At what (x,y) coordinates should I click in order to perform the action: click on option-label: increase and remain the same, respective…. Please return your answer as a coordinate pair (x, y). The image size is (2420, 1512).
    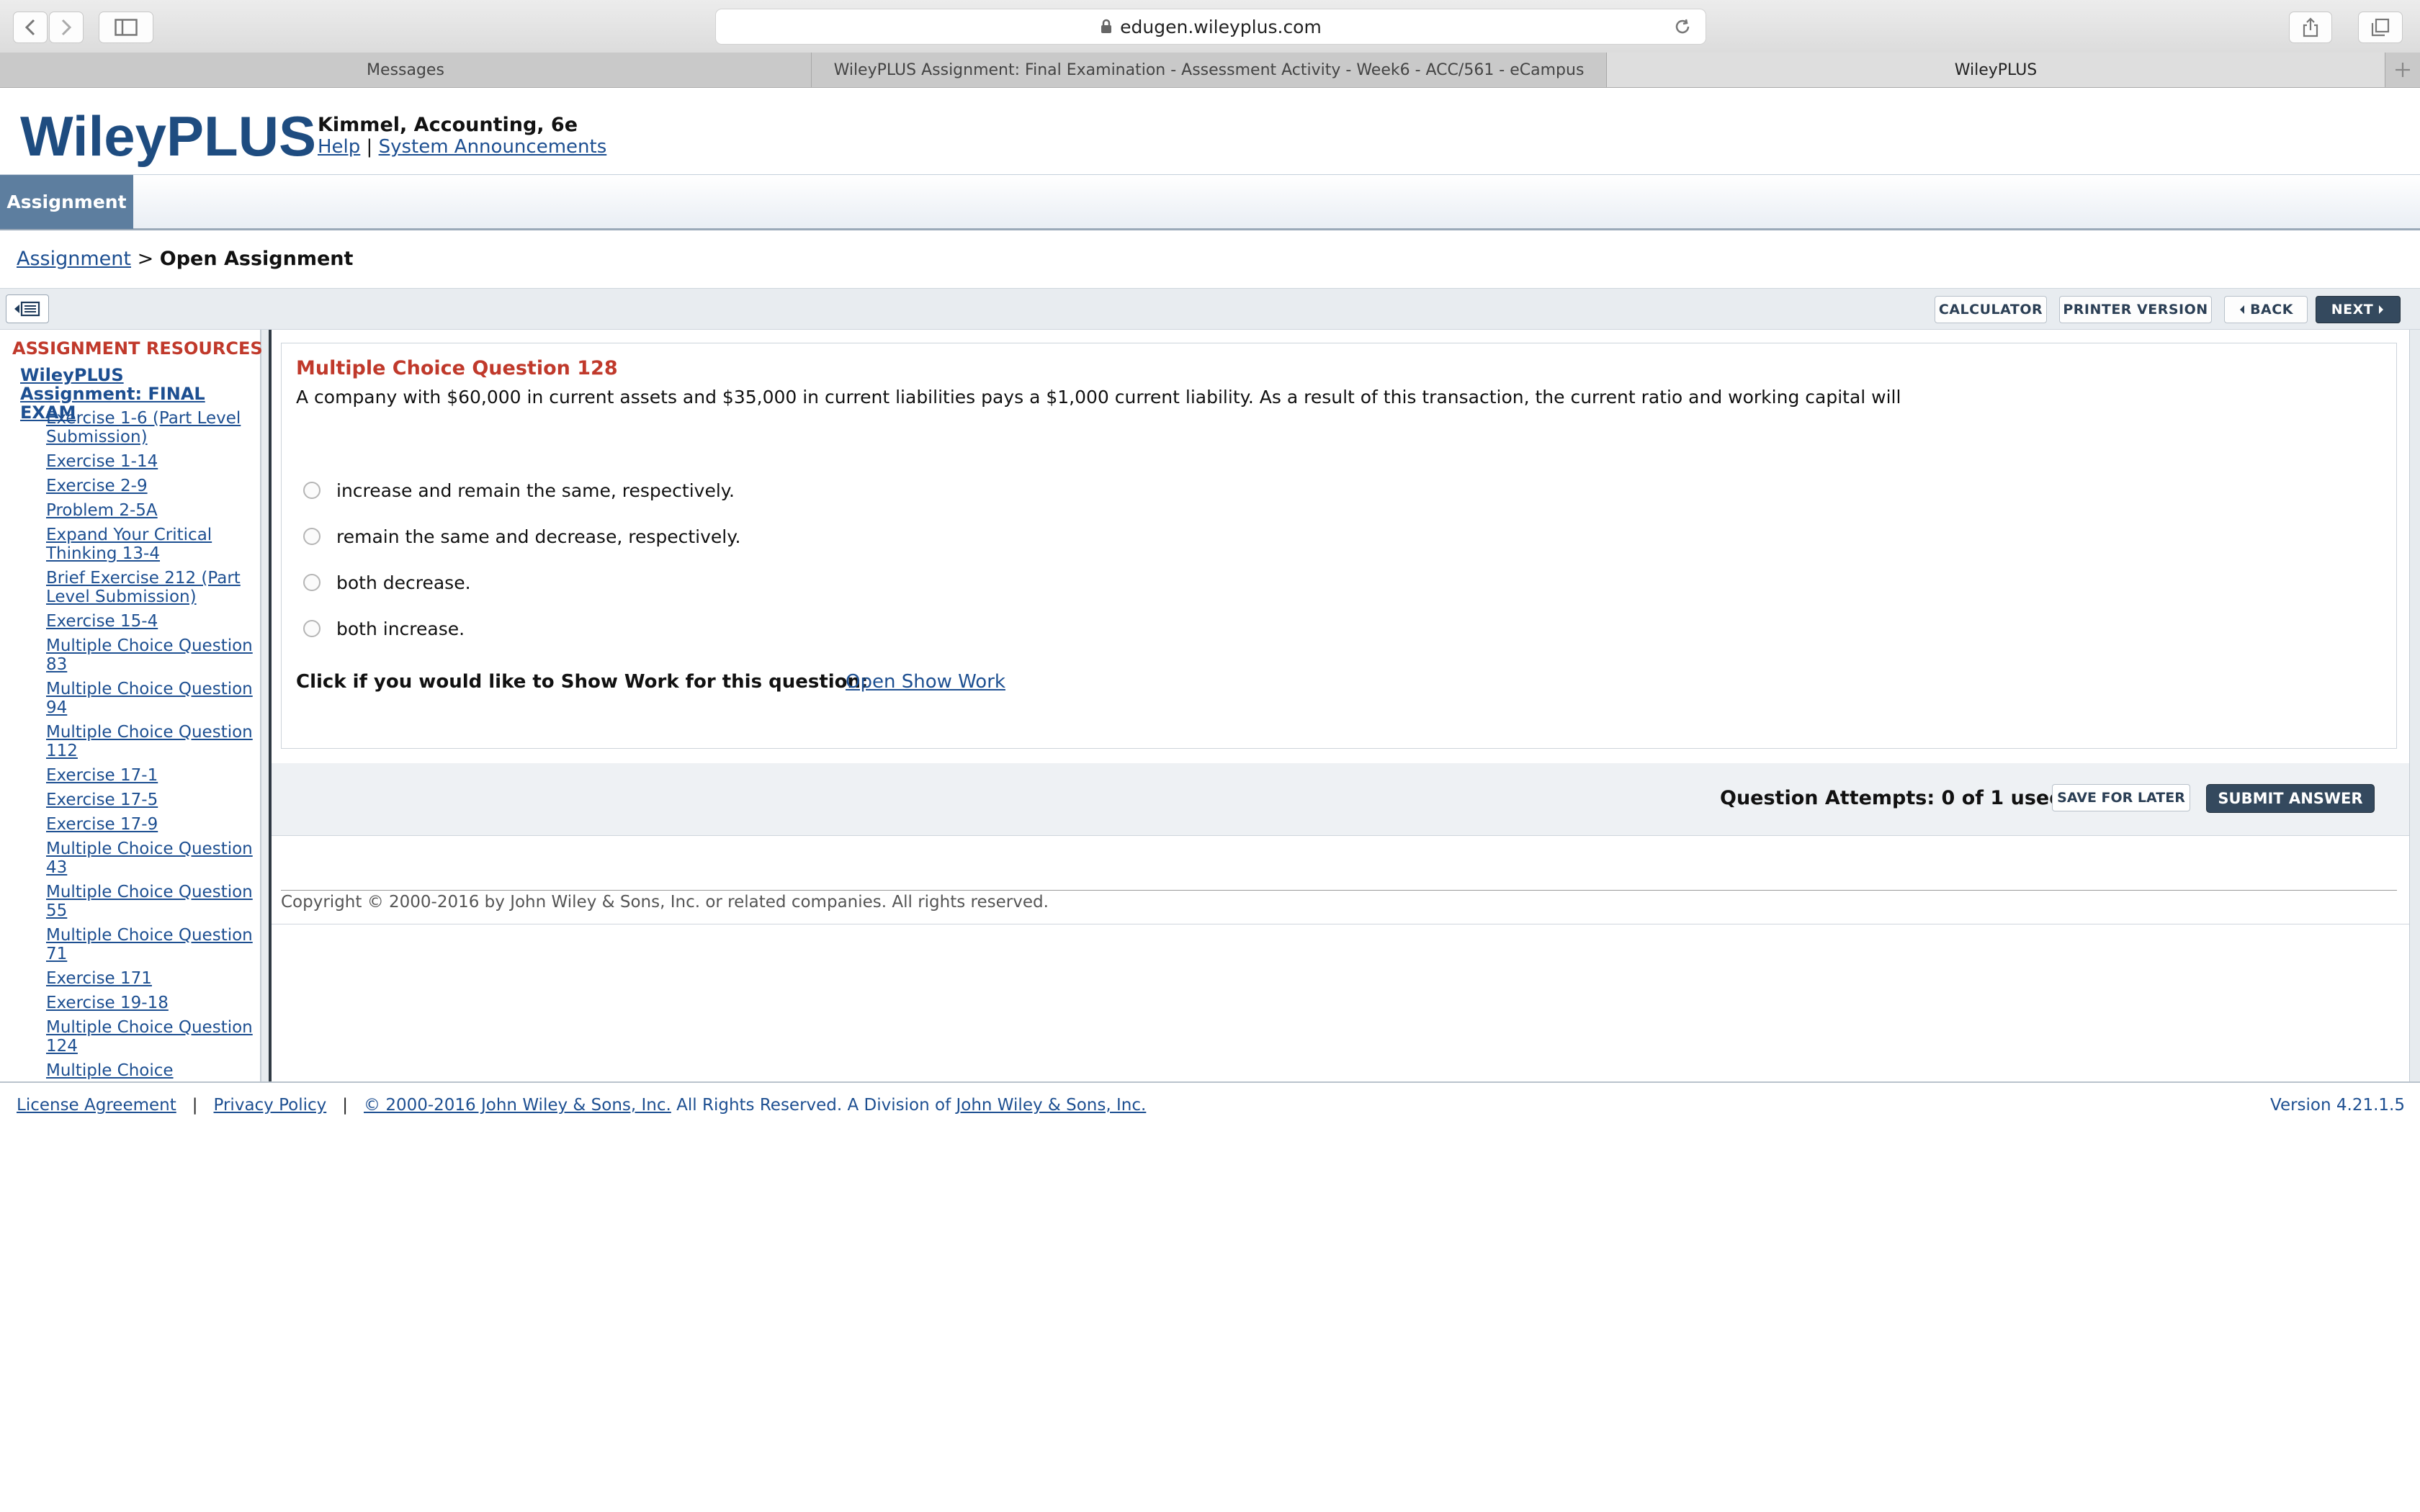
    Looking at the image, I should click on (535, 490).